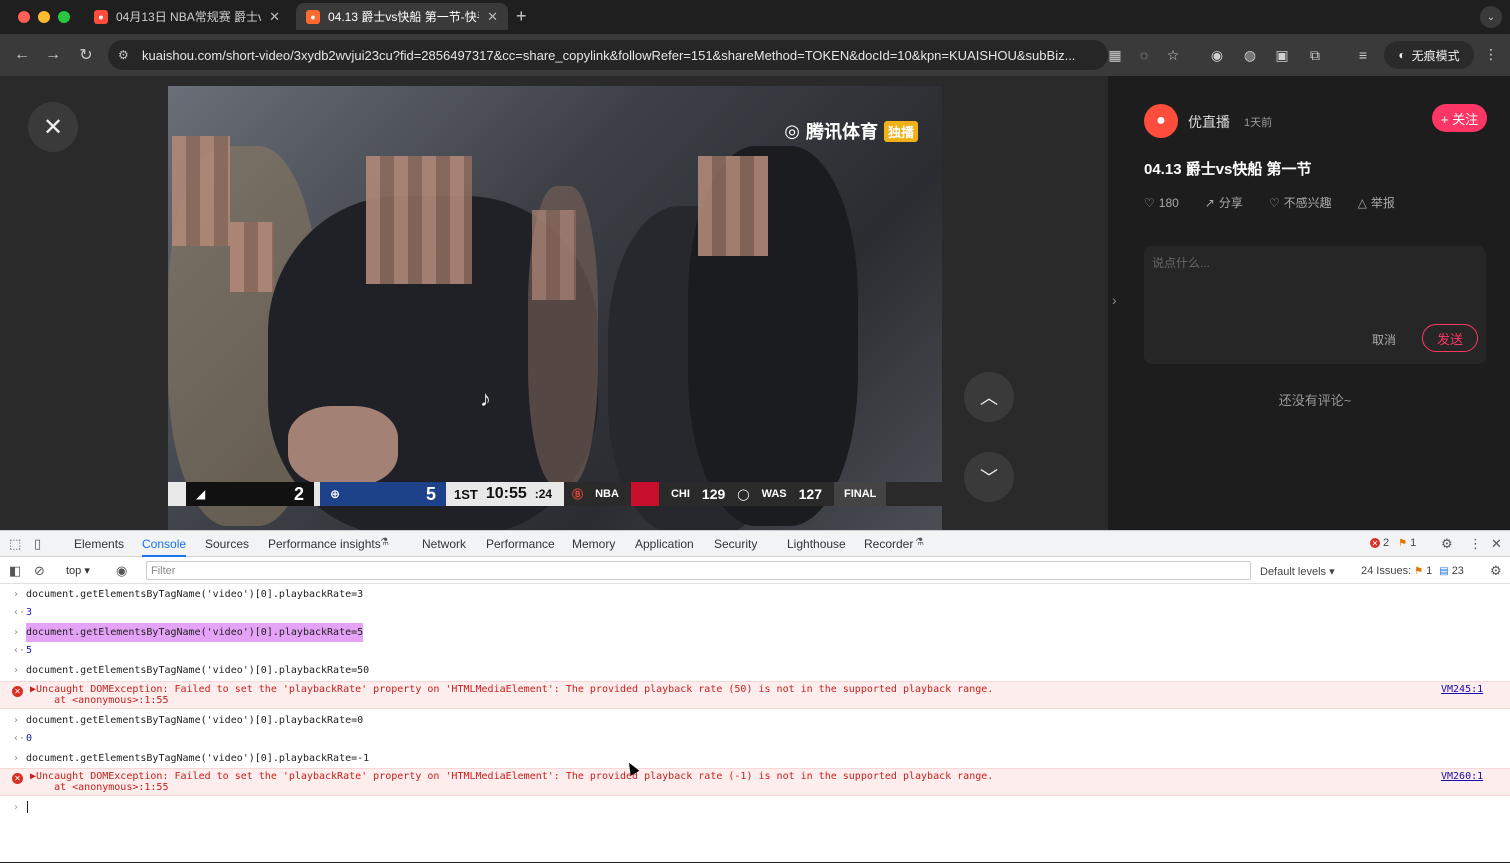 This screenshot has width=1510, height=863. What do you see at coordinates (28, 807) in the screenshot?
I see `text-caret` at bounding box center [28, 807].